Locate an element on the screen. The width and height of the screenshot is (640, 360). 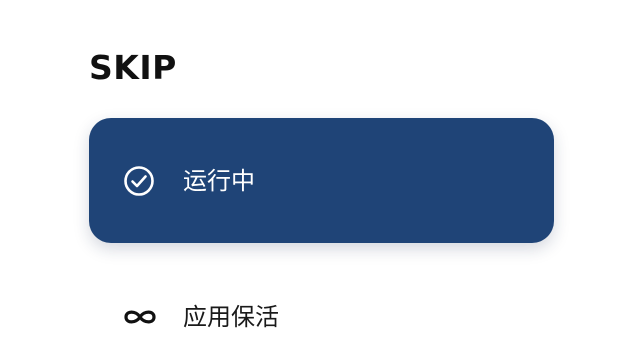
app-title: SKIP is located at coordinates (133, 67).